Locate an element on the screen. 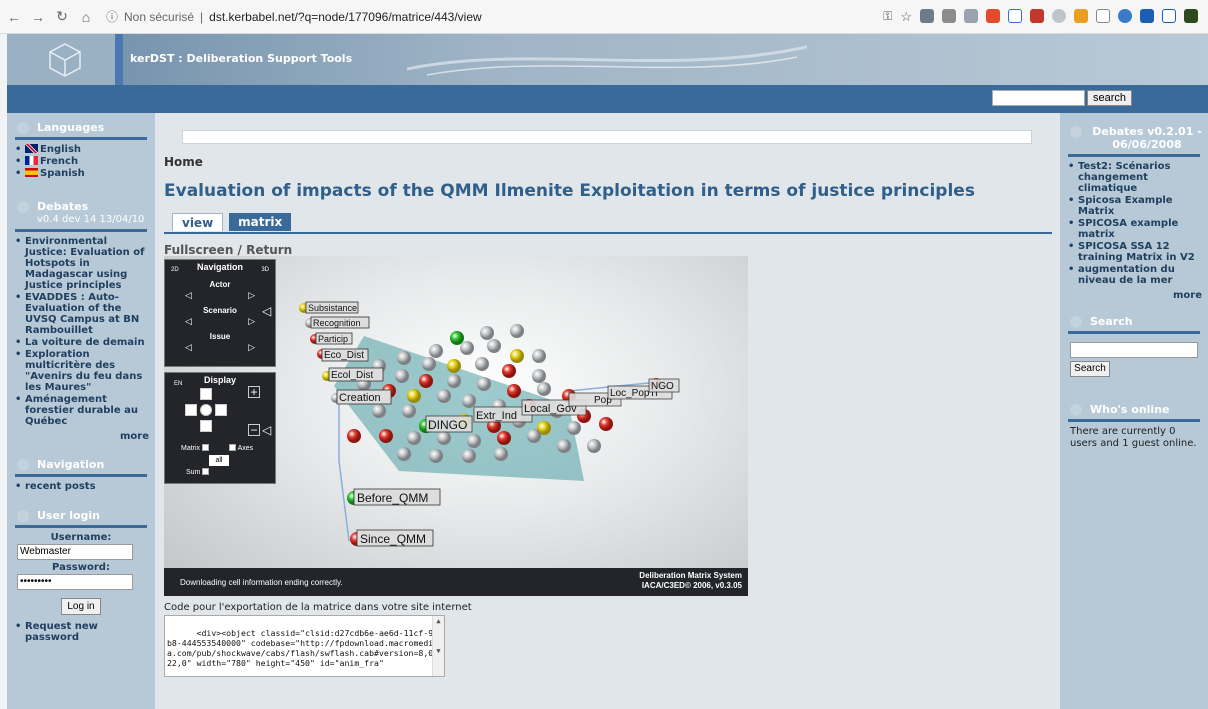  issue-label: Recognition is located at coordinates (337, 323).